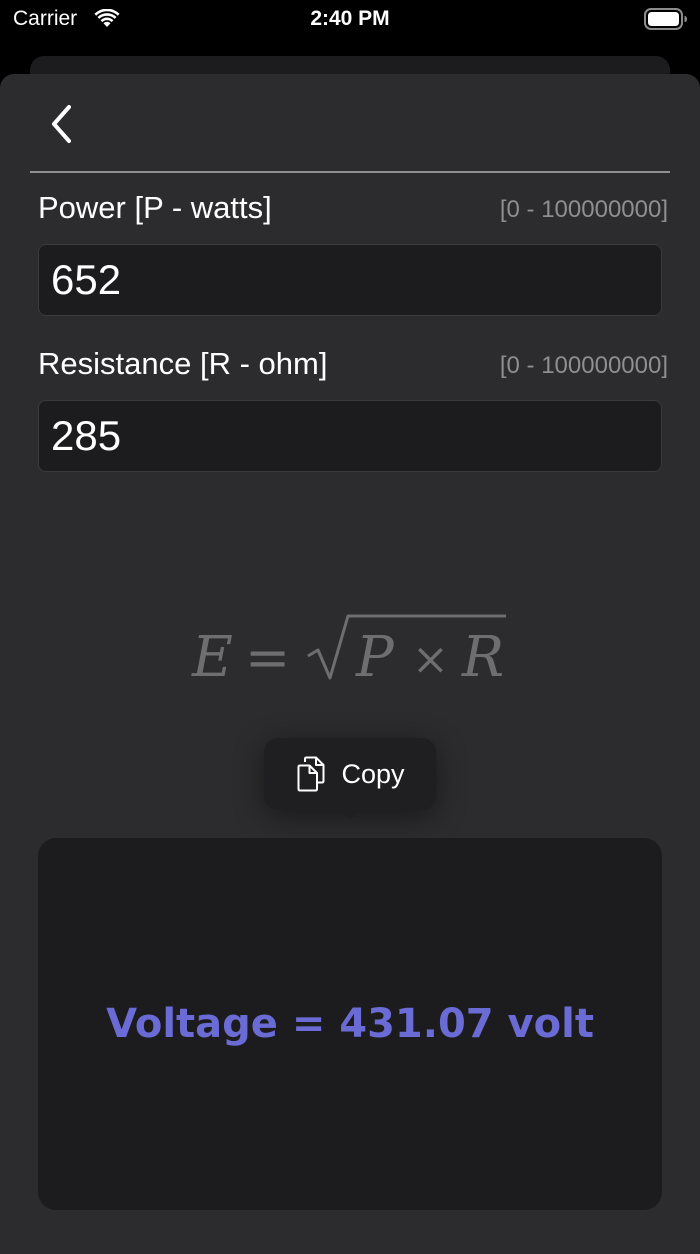 Image resolution: width=700 pixels, height=1254 pixels. I want to click on back-button, so click(62, 124).